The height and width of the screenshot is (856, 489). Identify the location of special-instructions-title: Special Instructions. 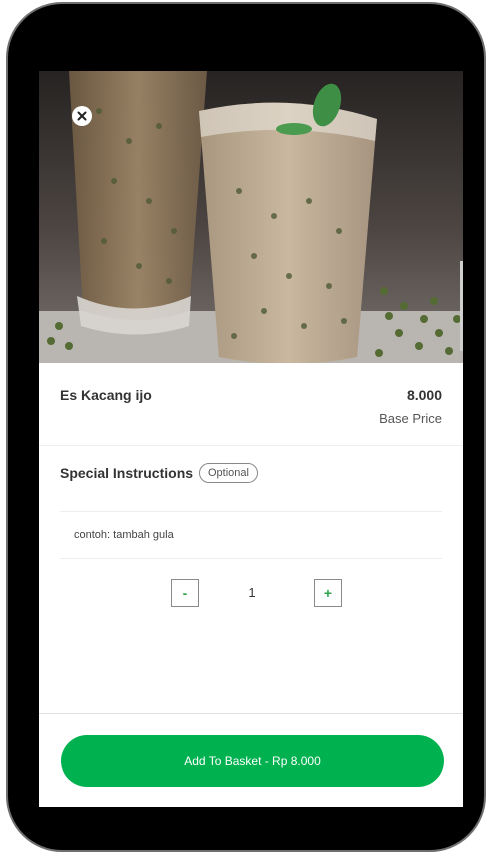
(127, 473).